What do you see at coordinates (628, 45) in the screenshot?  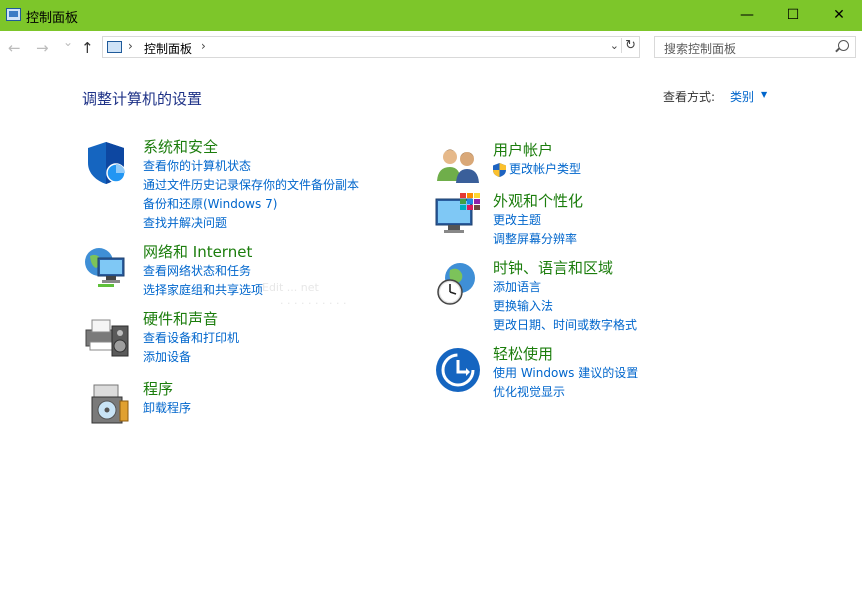 I see `refresh-icon: ↻` at bounding box center [628, 45].